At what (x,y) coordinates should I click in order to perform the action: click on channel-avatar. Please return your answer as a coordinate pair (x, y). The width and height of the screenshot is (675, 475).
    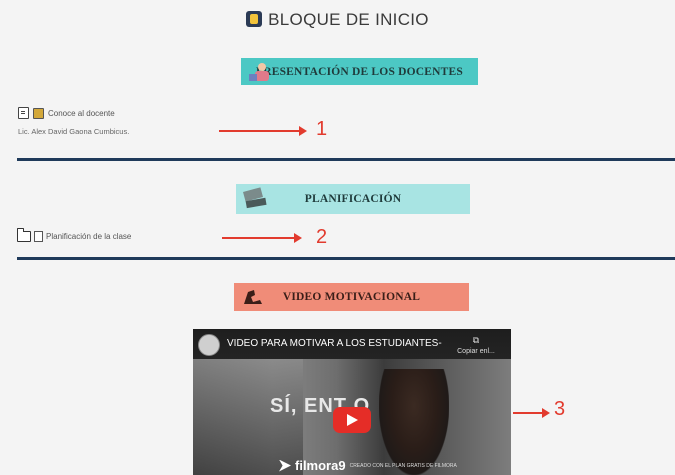
    Looking at the image, I should click on (209, 345).